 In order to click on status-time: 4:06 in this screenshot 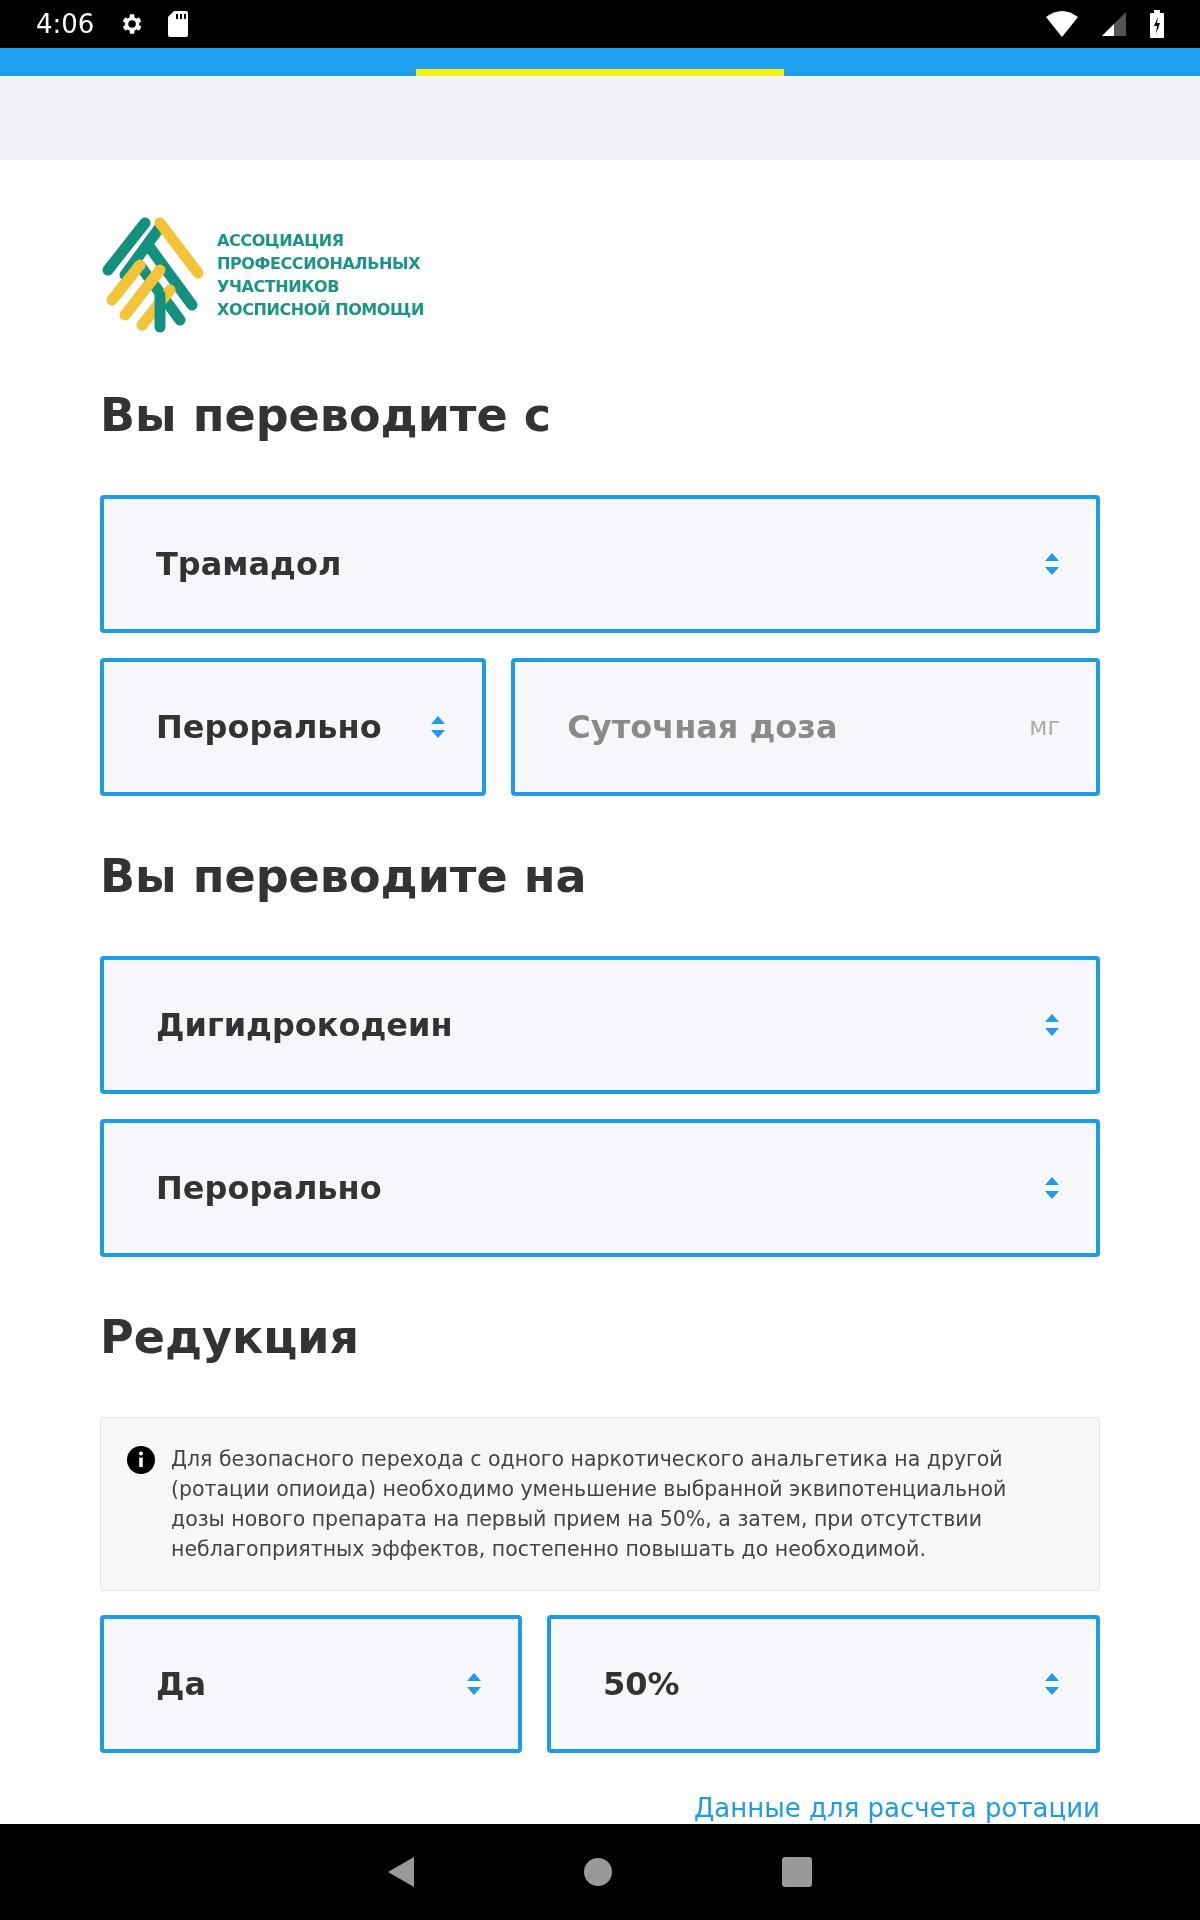, I will do `click(65, 24)`.